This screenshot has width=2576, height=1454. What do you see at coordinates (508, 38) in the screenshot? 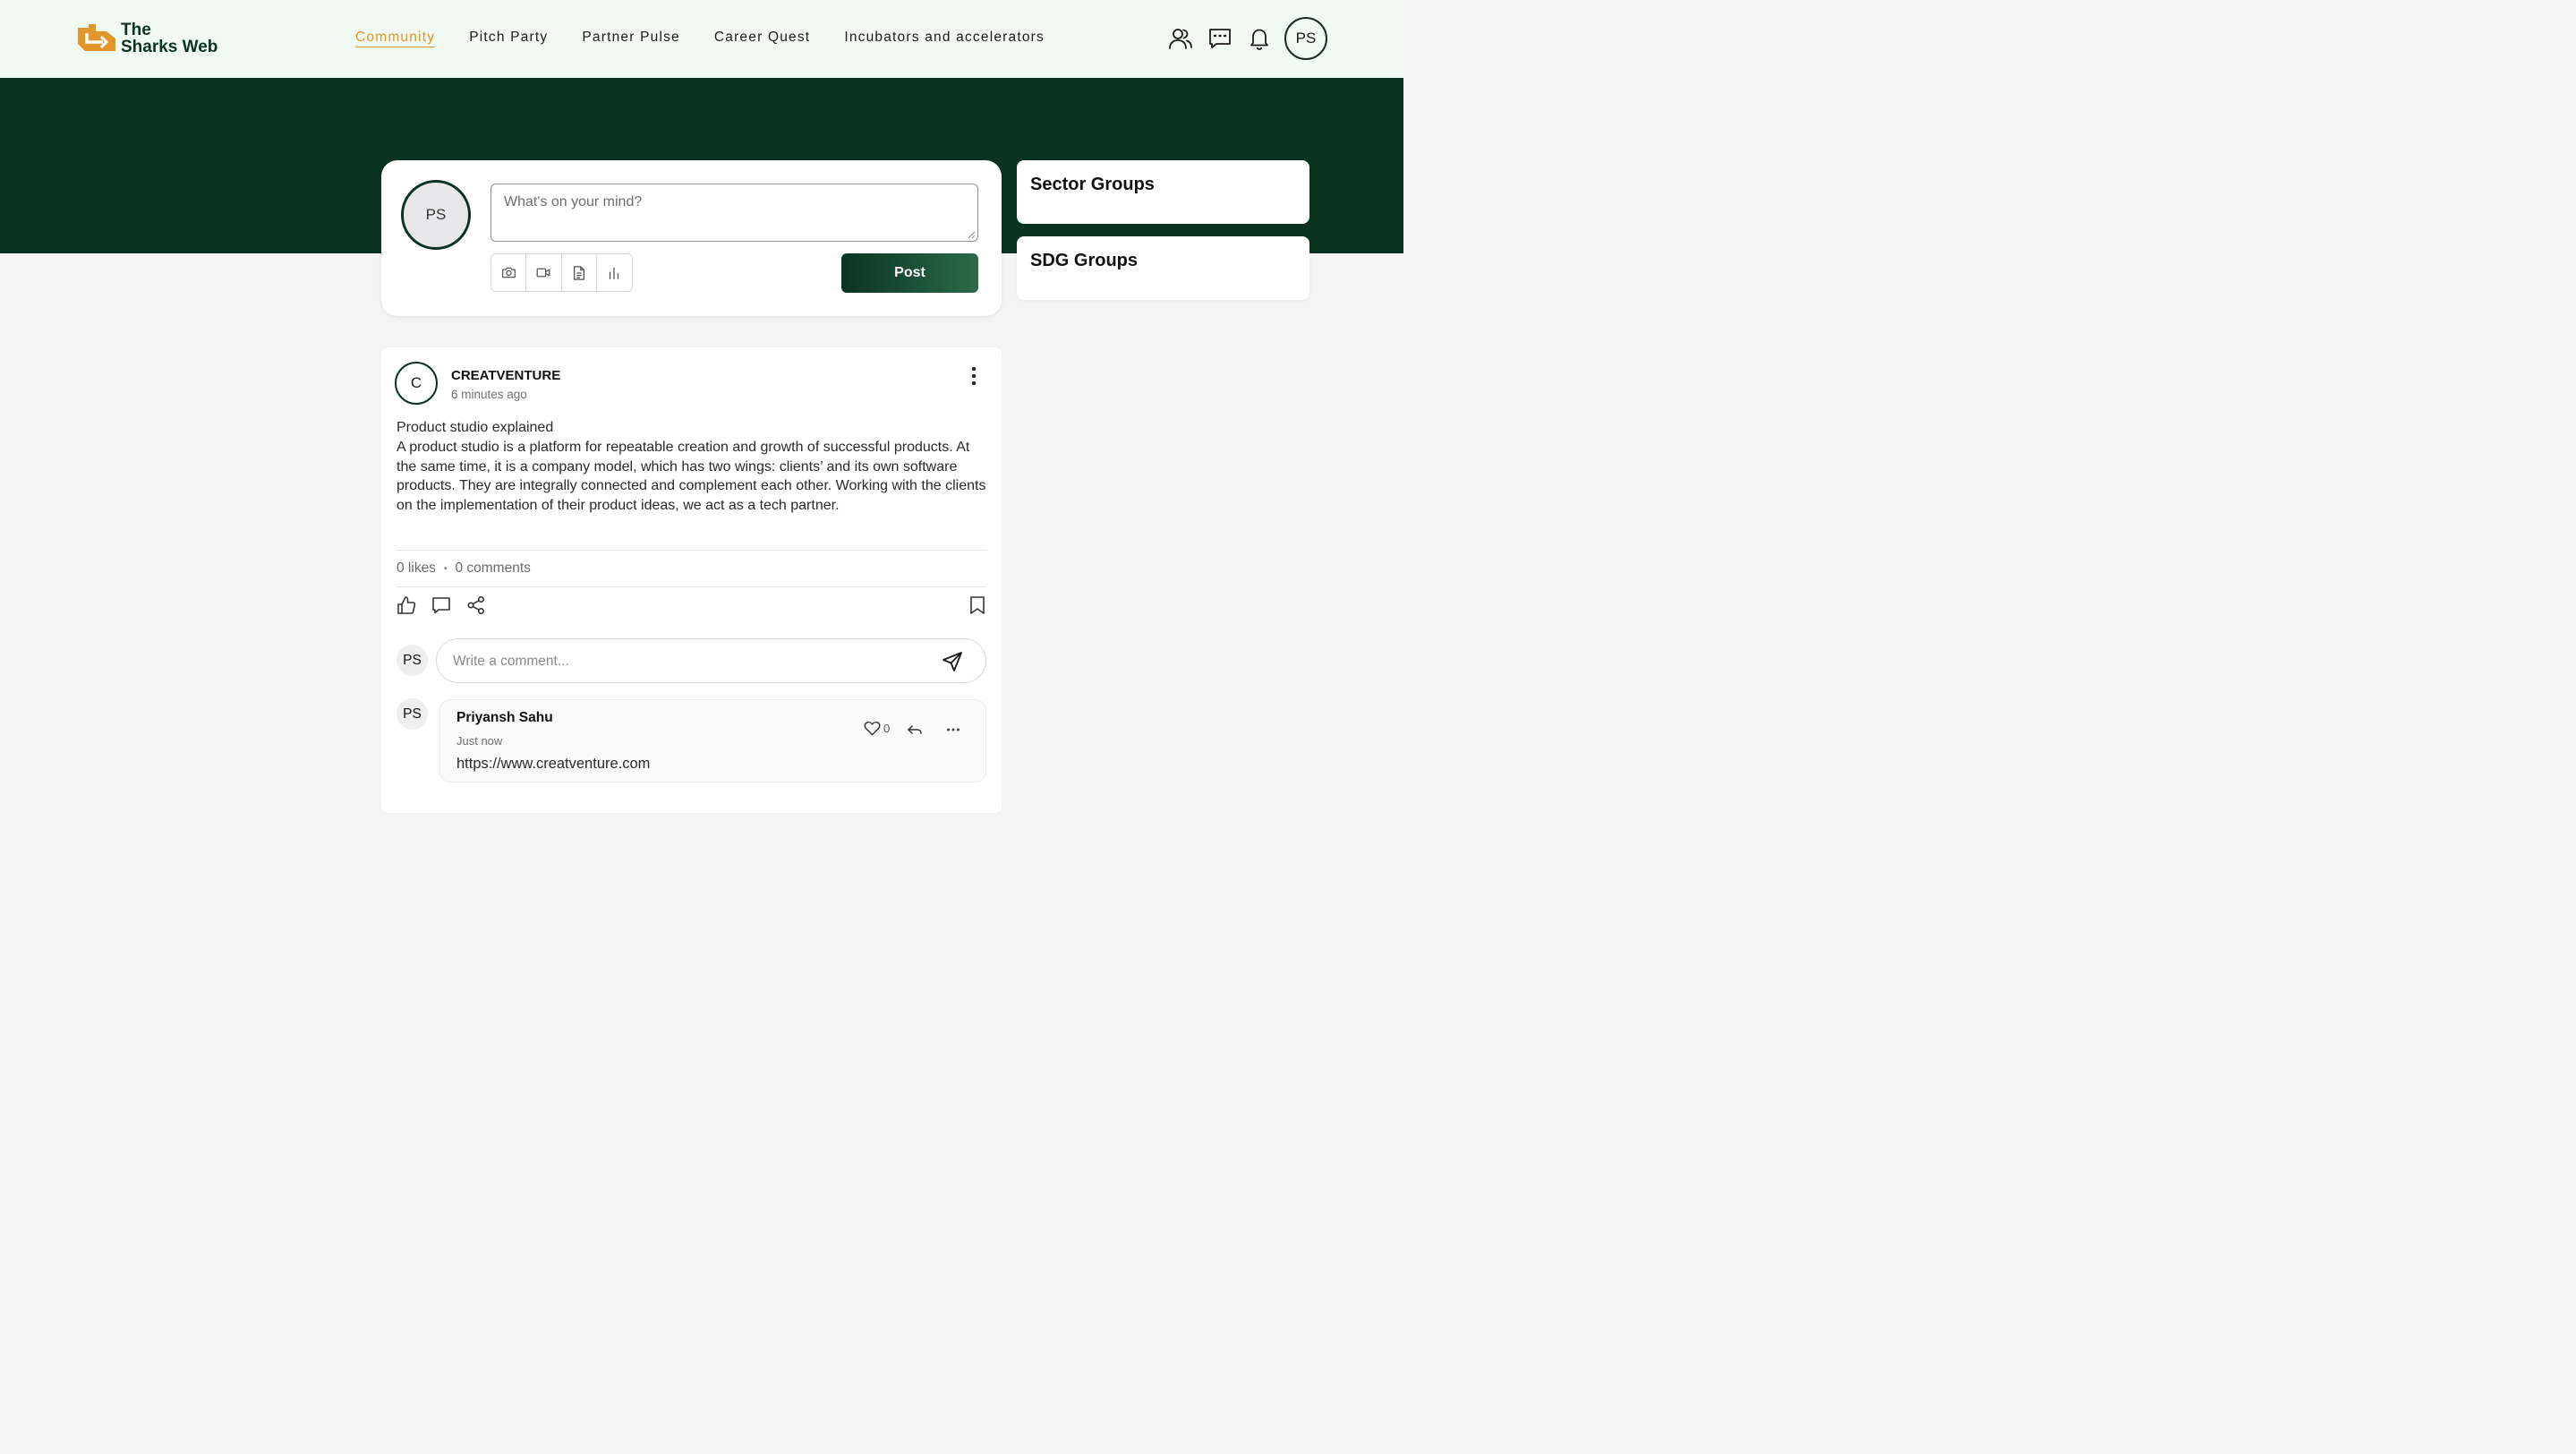
I see `nav-link-pitch-party: Pitch Party` at bounding box center [508, 38].